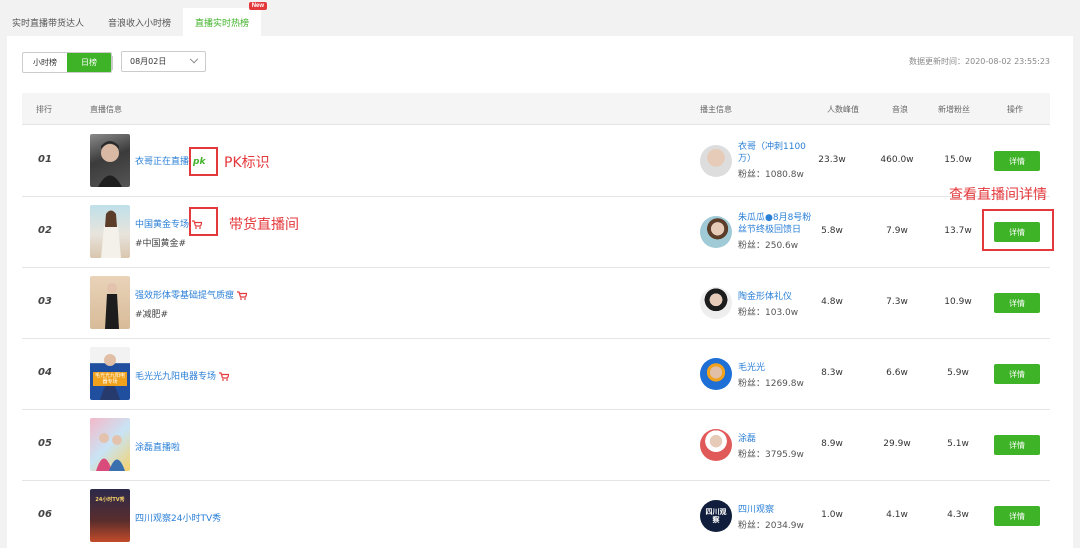 This screenshot has height=548, width=1080. I want to click on peak-viewers: 5.8w, so click(832, 231).